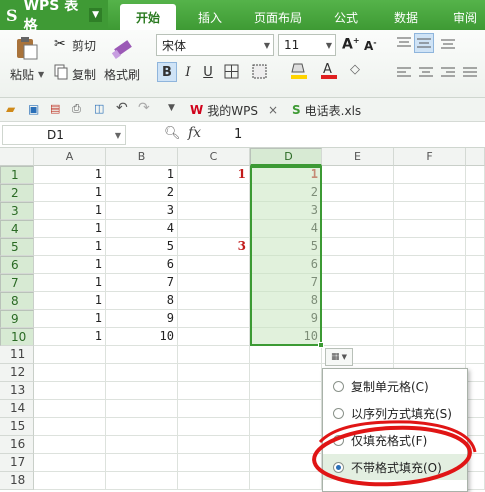 The width and height of the screenshot is (485, 492). What do you see at coordinates (17, 193) in the screenshot?
I see `row-header: 2` at bounding box center [17, 193].